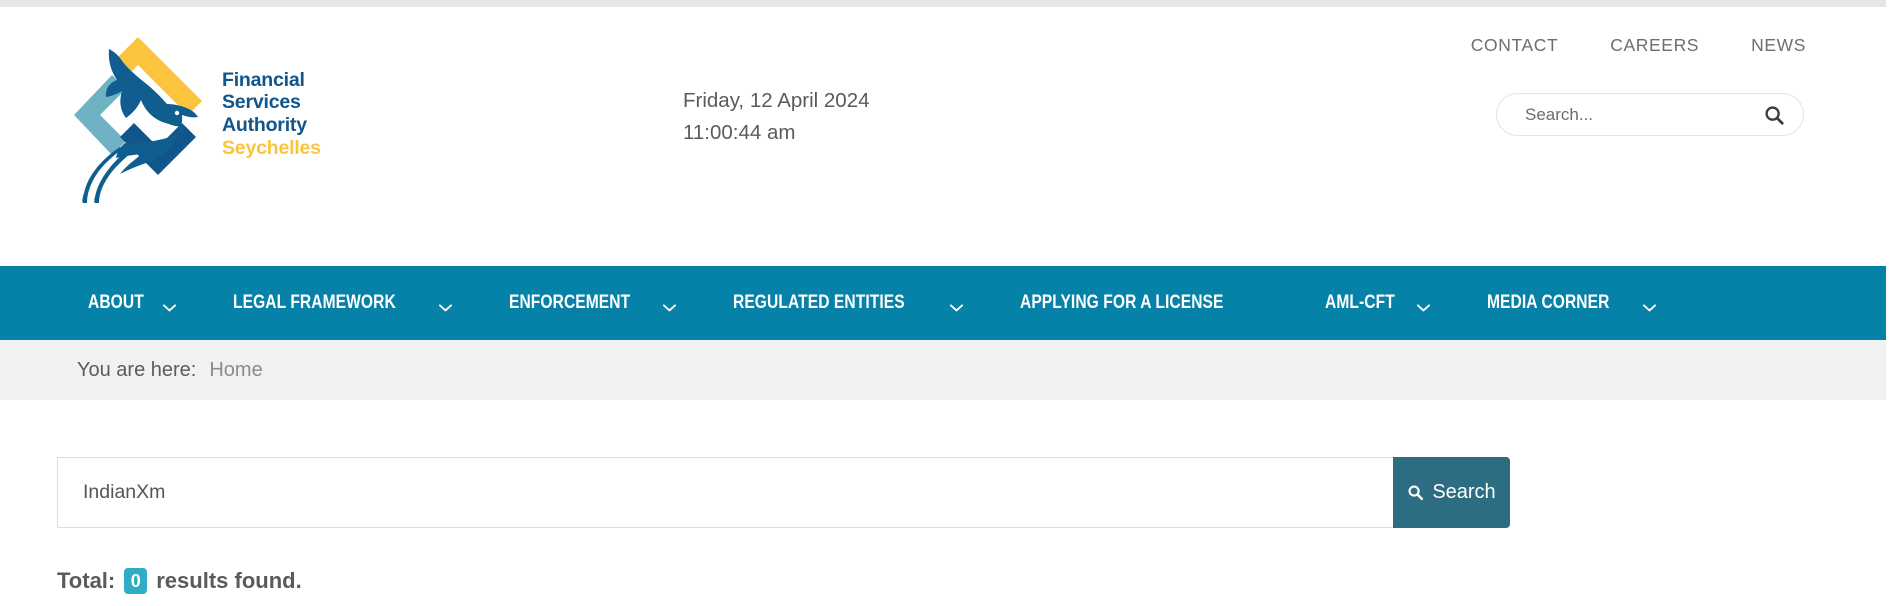 Image resolution: width=1896 pixels, height=606 pixels. I want to click on search-submit-button: Search, so click(1451, 492).